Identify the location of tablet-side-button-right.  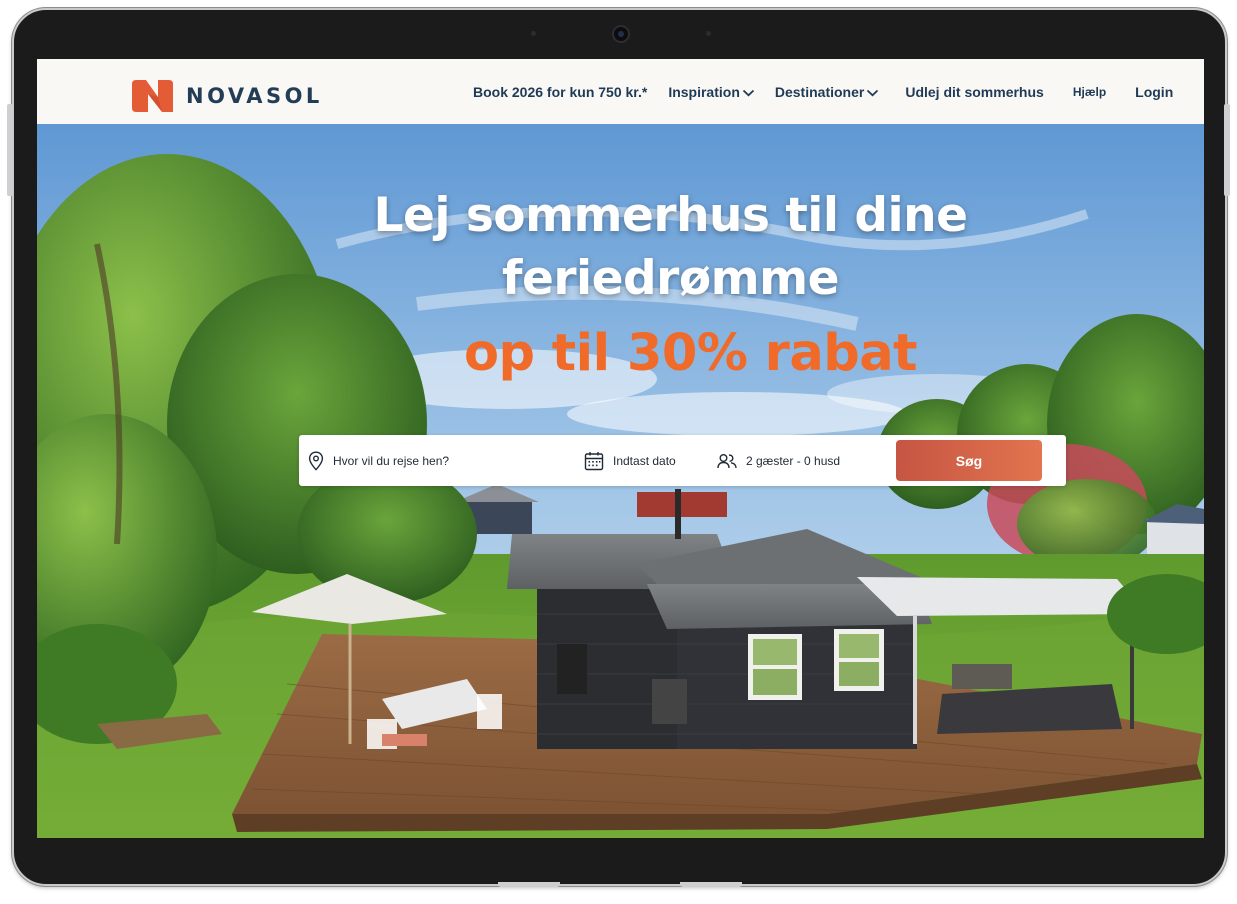
(1227, 150).